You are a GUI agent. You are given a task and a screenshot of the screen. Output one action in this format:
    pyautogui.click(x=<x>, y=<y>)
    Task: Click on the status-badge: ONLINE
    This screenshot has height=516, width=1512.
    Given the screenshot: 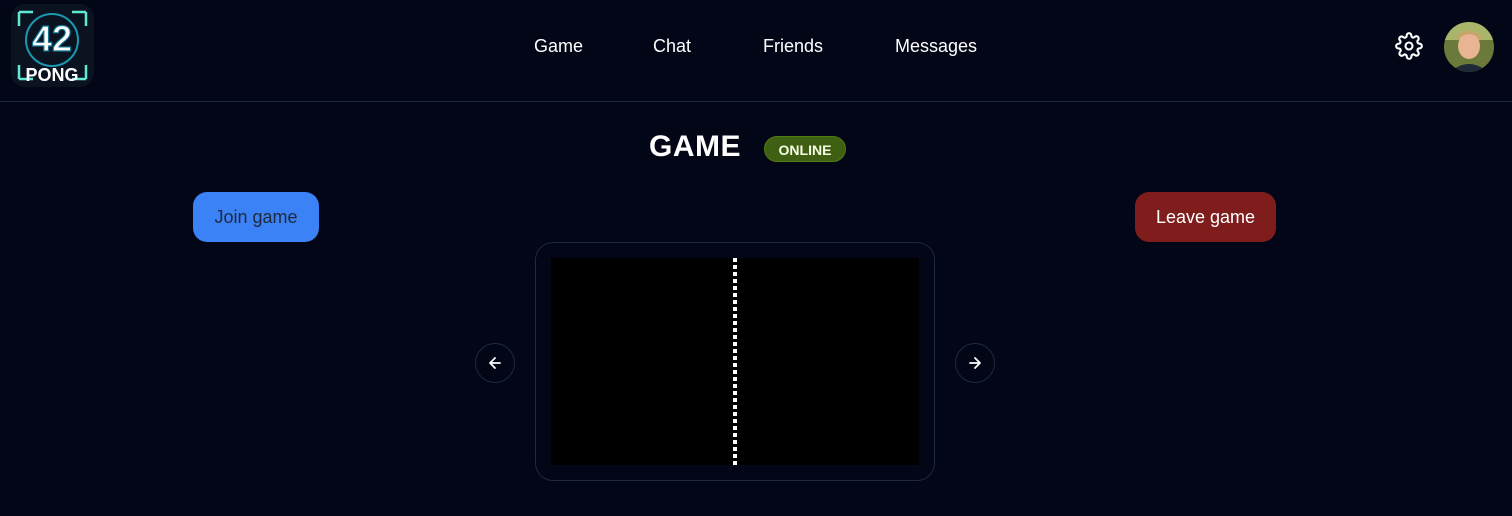 What is the action you would take?
    pyautogui.click(x=805, y=149)
    